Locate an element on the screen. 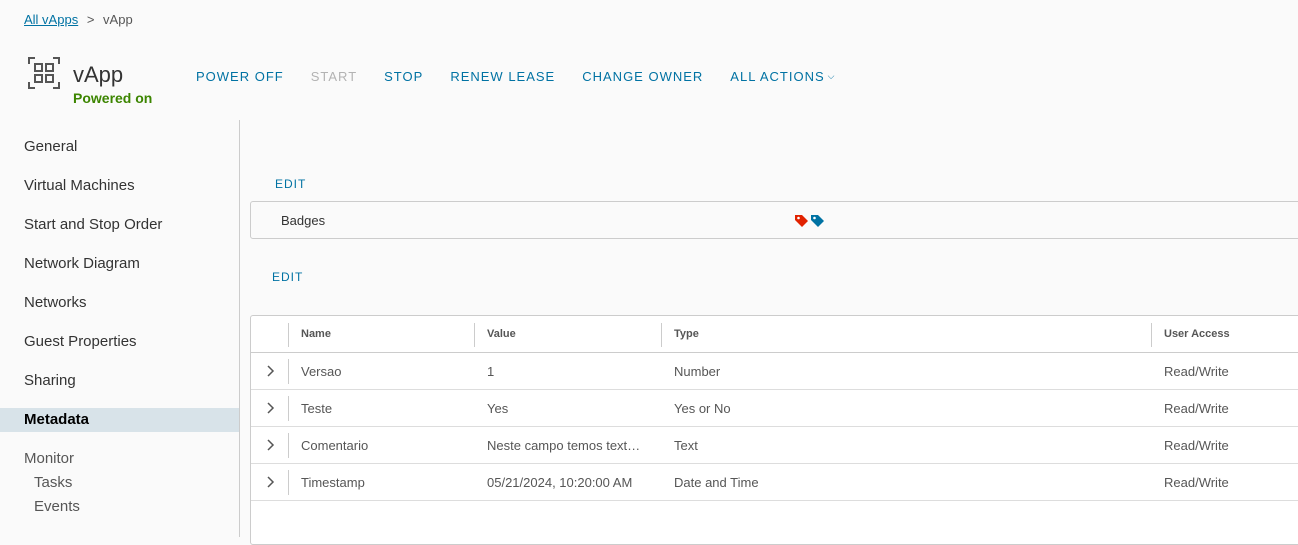 The width and height of the screenshot is (1298, 545). breadcrumb: All vApps > vApp is located at coordinates (78, 19).